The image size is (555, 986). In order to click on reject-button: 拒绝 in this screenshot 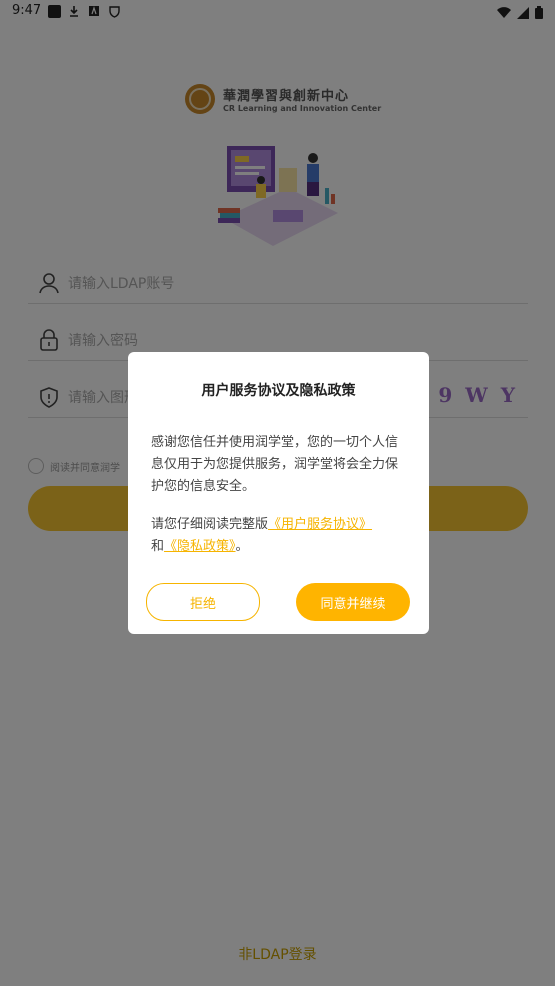, I will do `click(203, 602)`.